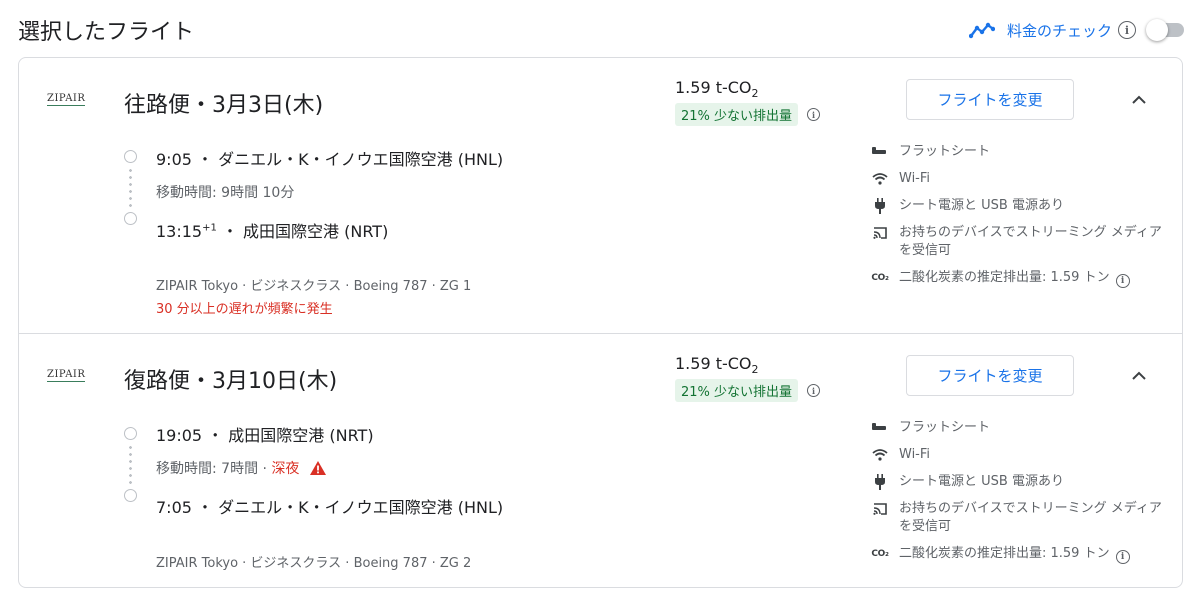  I want to click on arrival-stop: 7:05 ・ ダニエル・K・イノウエ国際空港 (HNL), so click(330, 507).